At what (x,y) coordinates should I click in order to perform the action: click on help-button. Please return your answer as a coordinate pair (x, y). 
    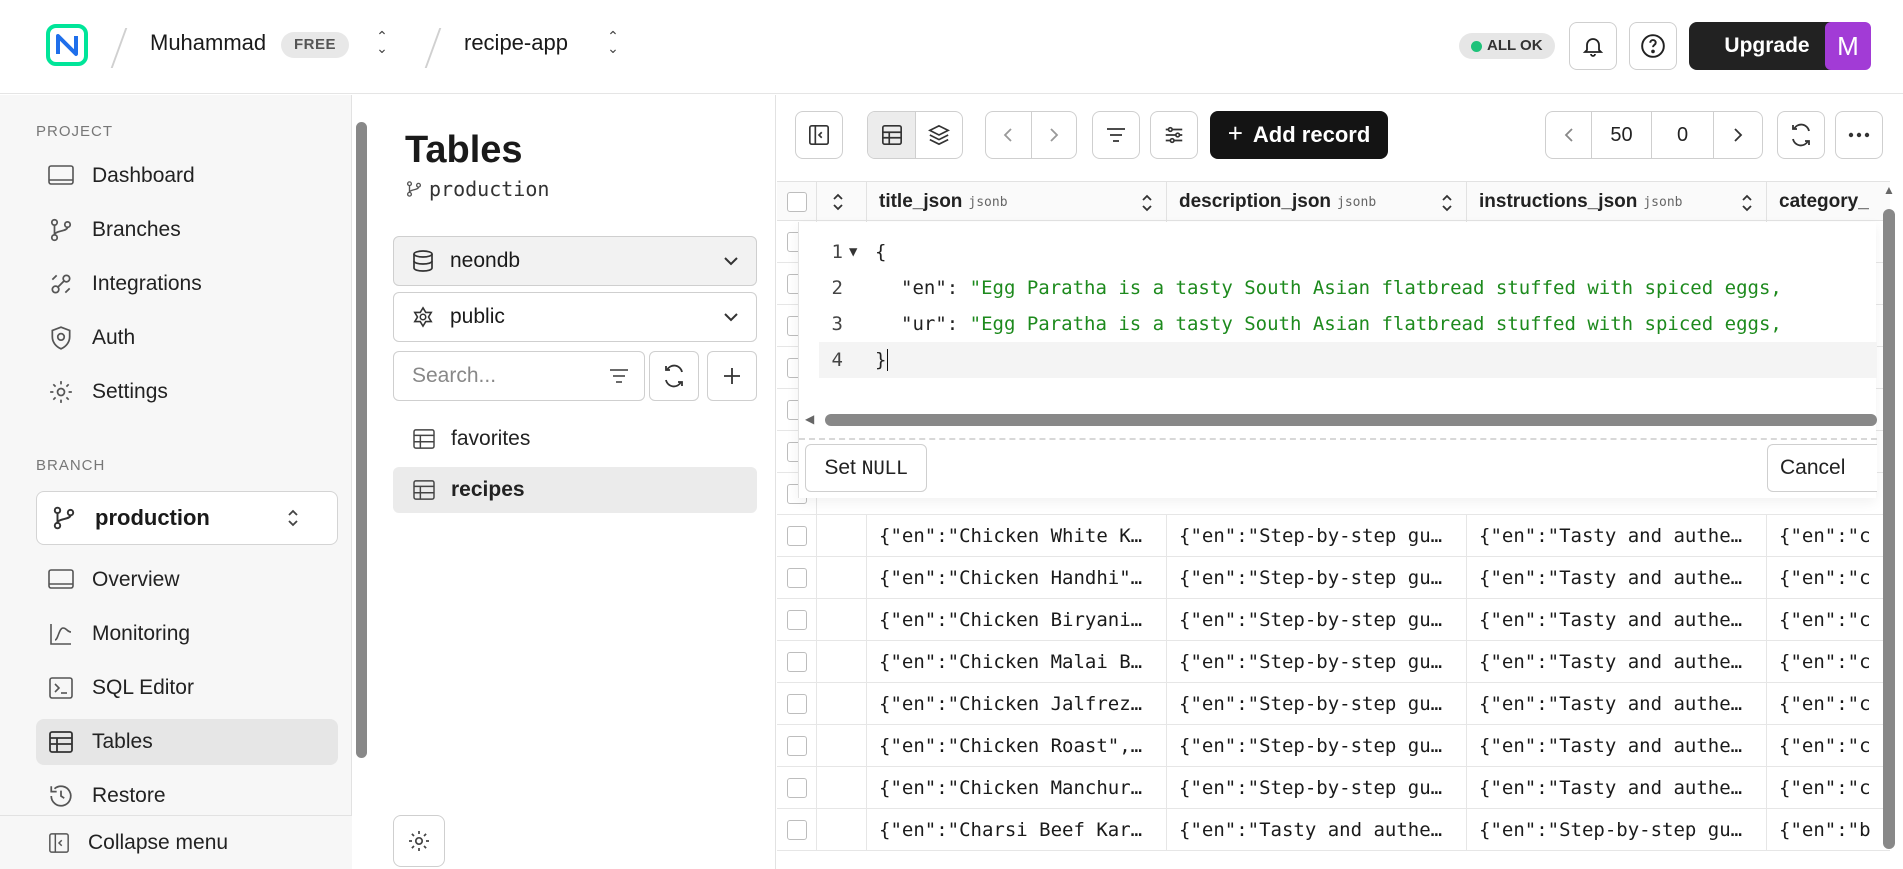
    Looking at the image, I should click on (1653, 46).